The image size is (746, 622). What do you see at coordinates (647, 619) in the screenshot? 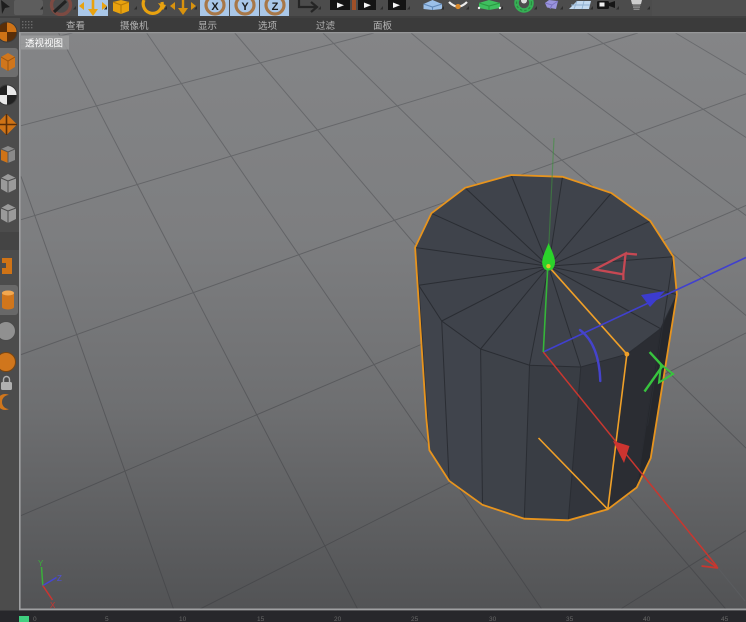
I see `svg-text: 40` at bounding box center [647, 619].